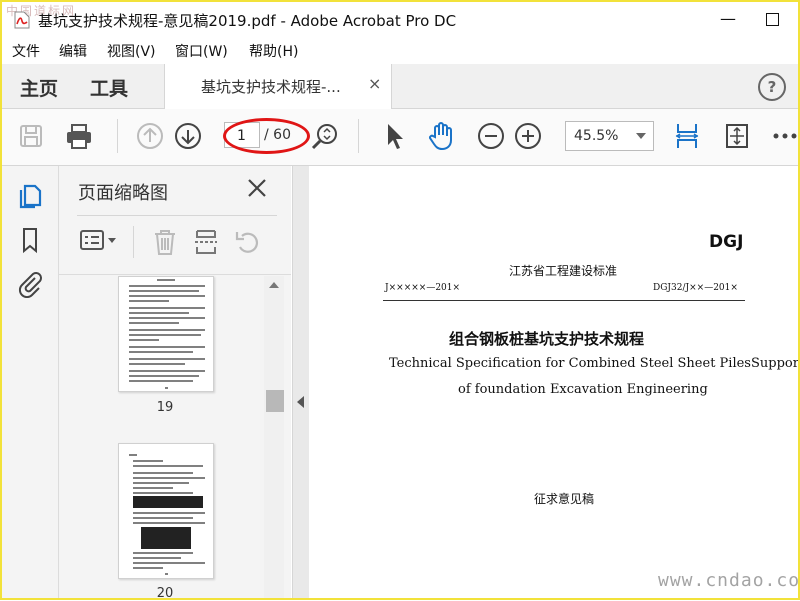 The image size is (800, 601). What do you see at coordinates (737, 136) in the screenshot?
I see `rotate-view-icon` at bounding box center [737, 136].